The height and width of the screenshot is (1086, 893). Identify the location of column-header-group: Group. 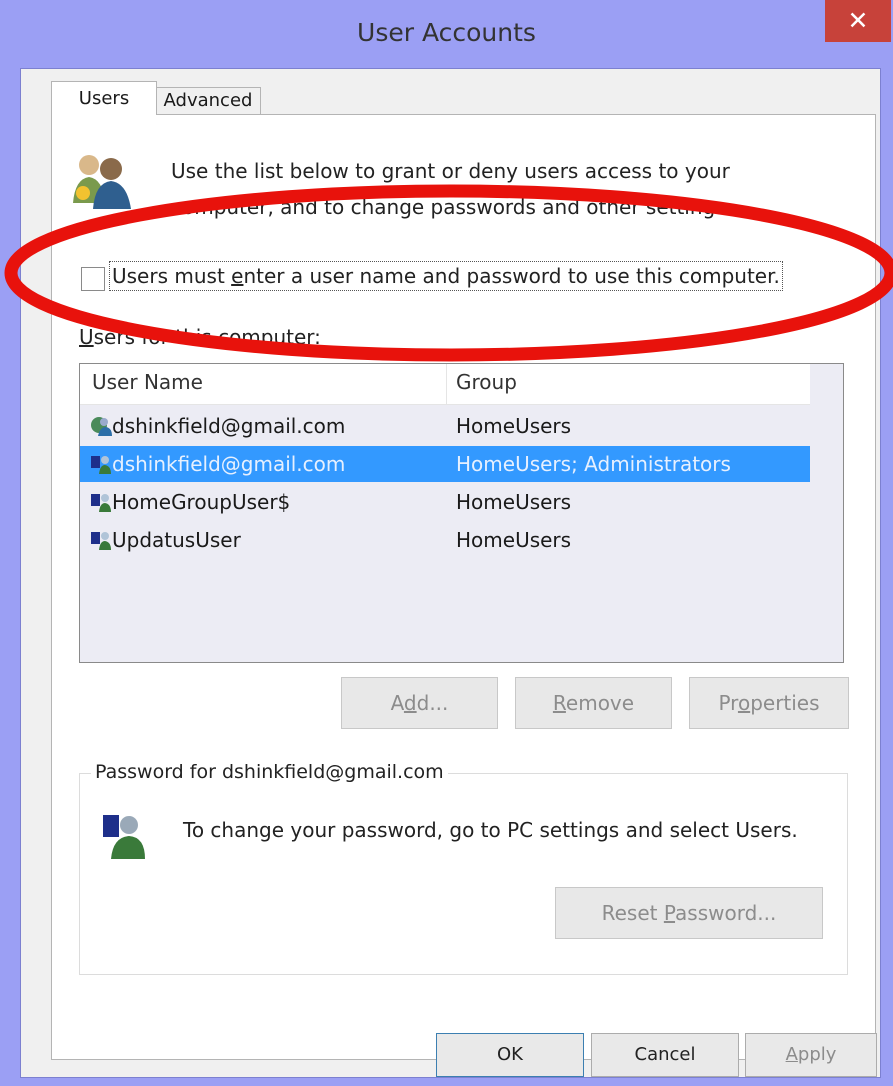
(486, 382).